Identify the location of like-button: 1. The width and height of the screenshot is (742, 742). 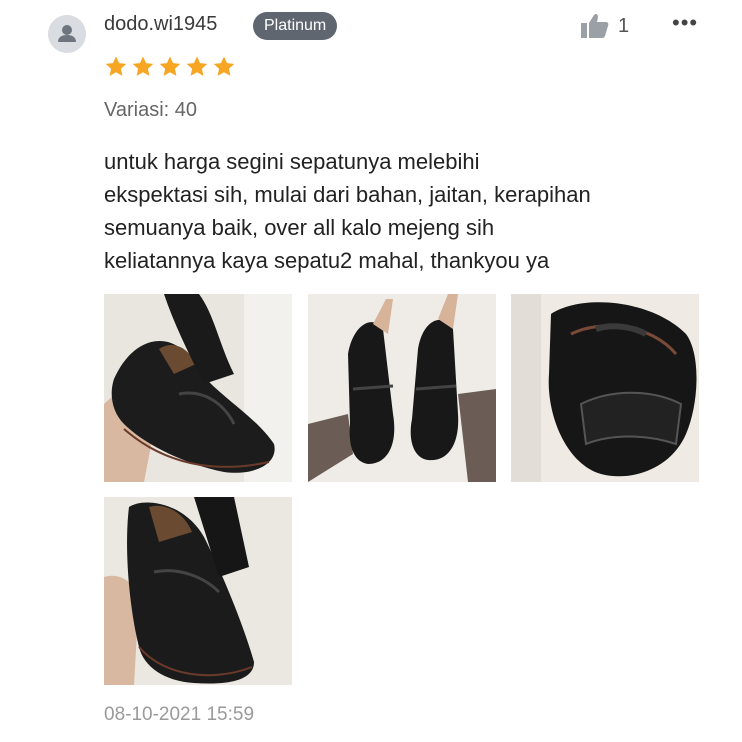
(604, 26).